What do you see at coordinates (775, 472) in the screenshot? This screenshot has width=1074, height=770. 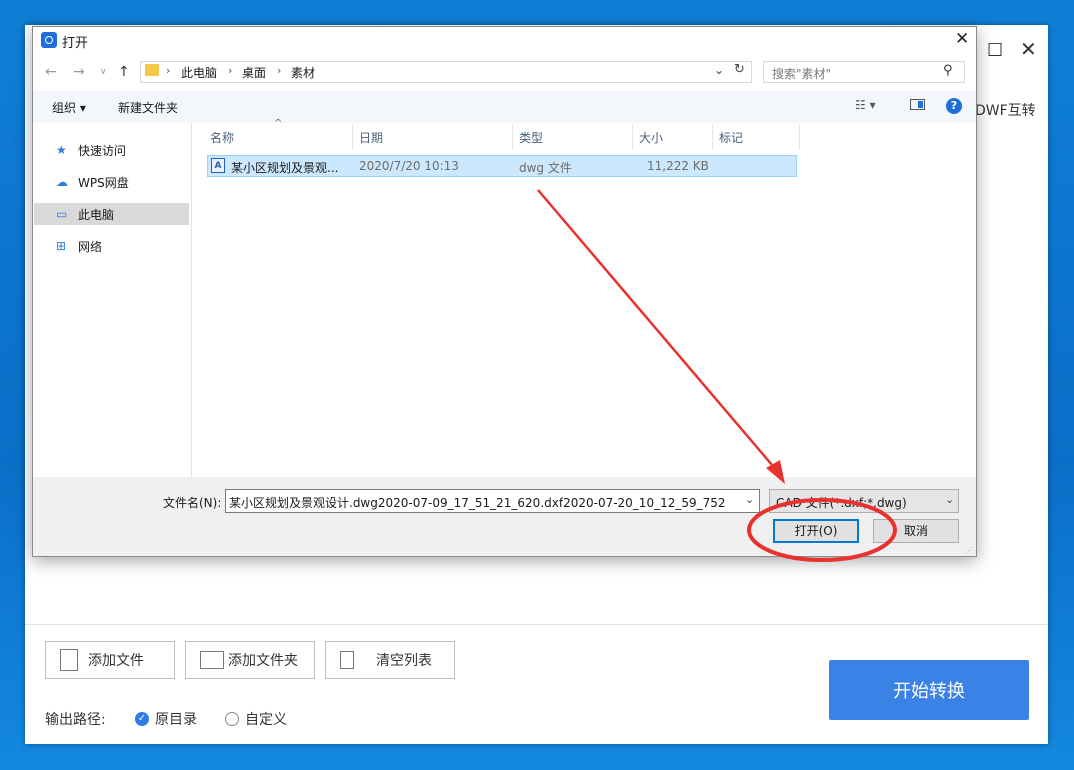 I see `annotation-arrowhead` at bounding box center [775, 472].